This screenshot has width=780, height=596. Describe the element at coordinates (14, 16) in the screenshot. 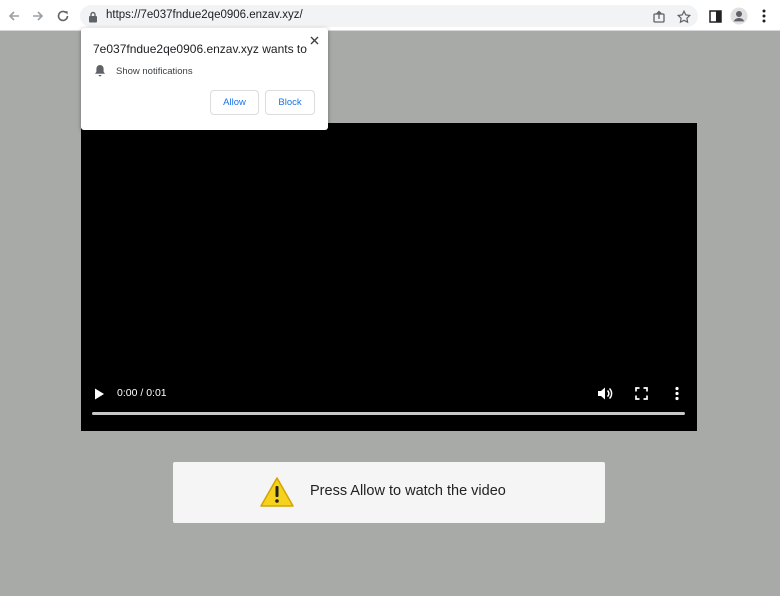

I see `back-arrow-icon` at that location.